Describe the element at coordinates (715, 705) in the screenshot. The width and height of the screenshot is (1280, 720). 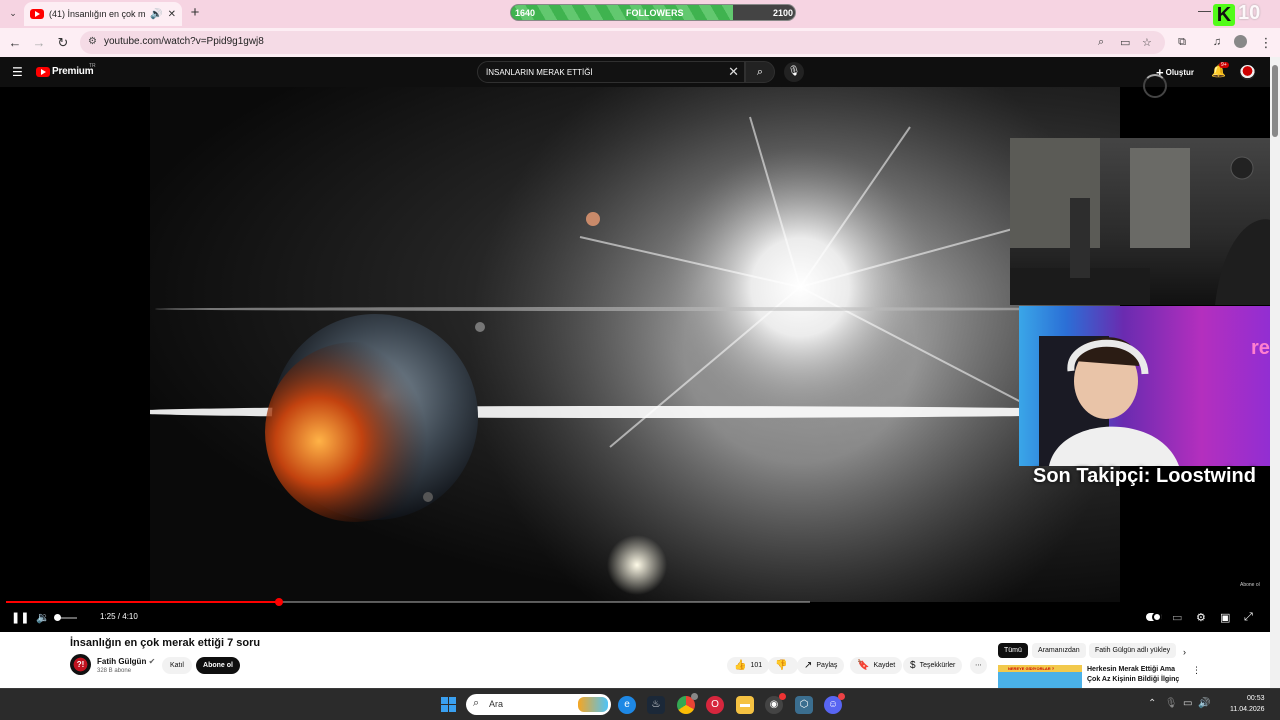
I see `opera-icon: O` at that location.